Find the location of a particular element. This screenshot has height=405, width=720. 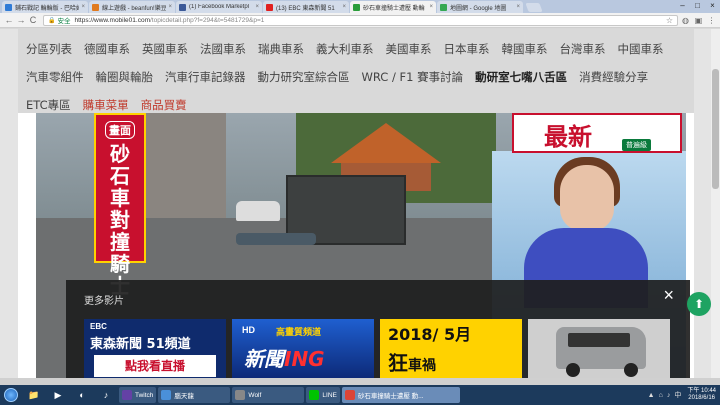

explorer-icon: 📁 is located at coordinates (34, 395).